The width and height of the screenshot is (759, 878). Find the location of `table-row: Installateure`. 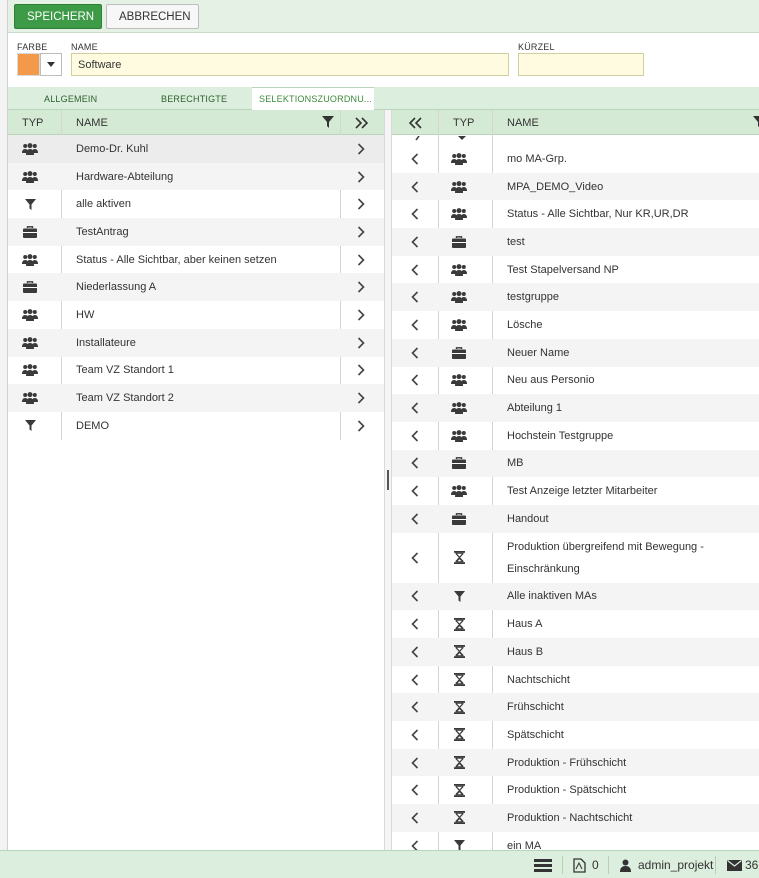

table-row: Installateure is located at coordinates (196, 342).